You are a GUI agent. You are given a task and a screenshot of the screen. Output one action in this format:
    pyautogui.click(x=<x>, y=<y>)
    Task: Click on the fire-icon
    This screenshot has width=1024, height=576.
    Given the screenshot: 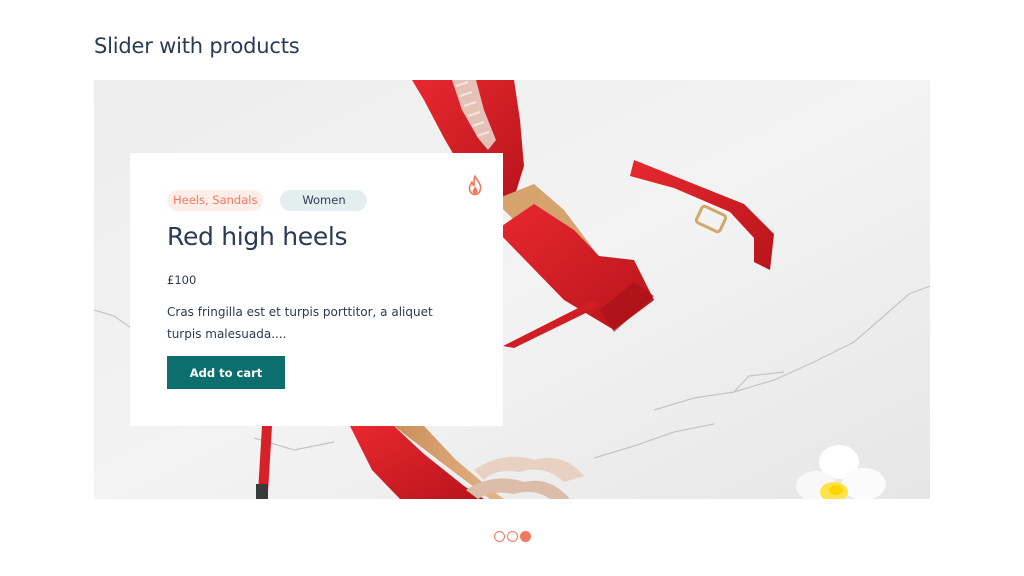 What is the action you would take?
    pyautogui.click(x=475, y=185)
    